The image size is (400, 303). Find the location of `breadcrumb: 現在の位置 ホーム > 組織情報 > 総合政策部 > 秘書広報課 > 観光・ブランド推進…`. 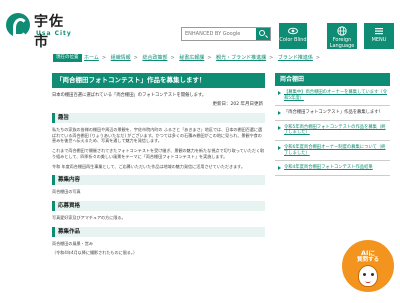

breadcrumb: 現在の位置 ホーム > 組織情報 > 総合政策部 > 秘書広報課 > 観光・ブランド推進… is located at coordinates (200, 58).